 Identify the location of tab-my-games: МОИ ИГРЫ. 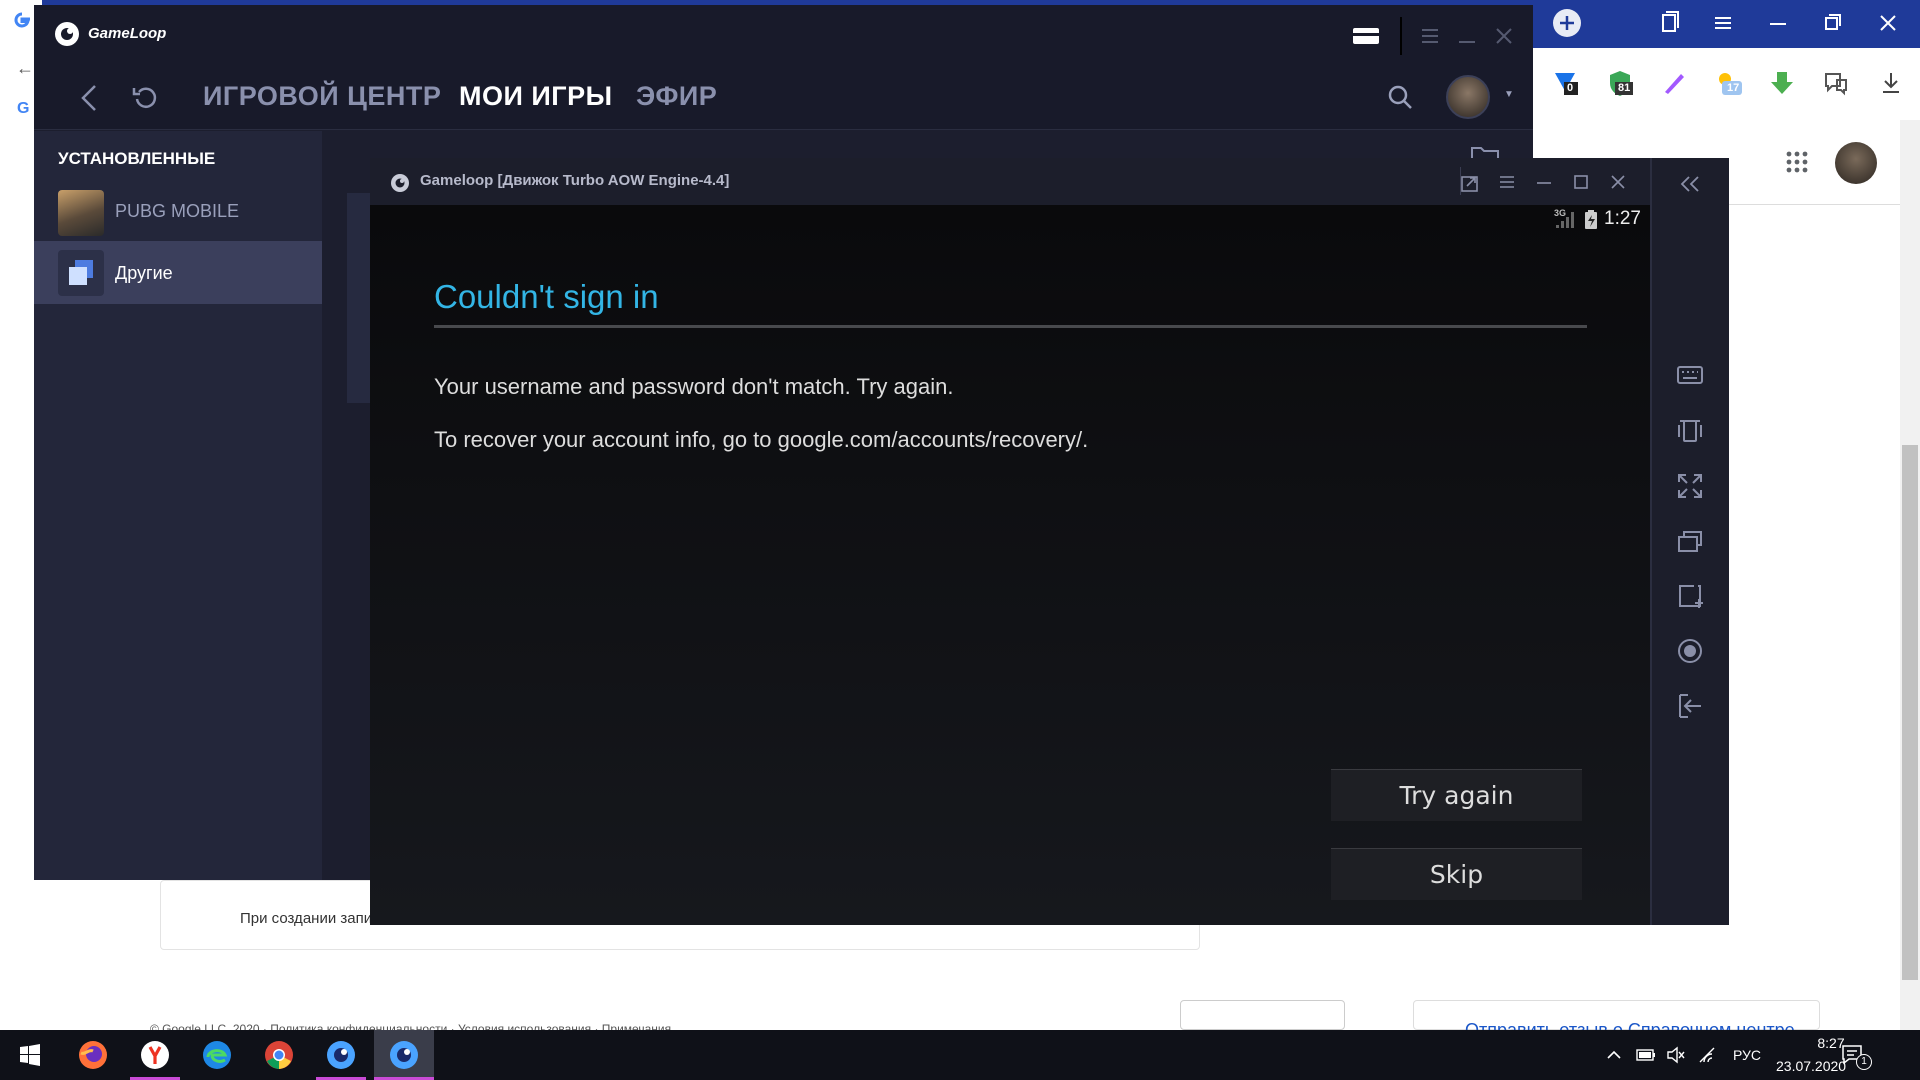
(536, 96).